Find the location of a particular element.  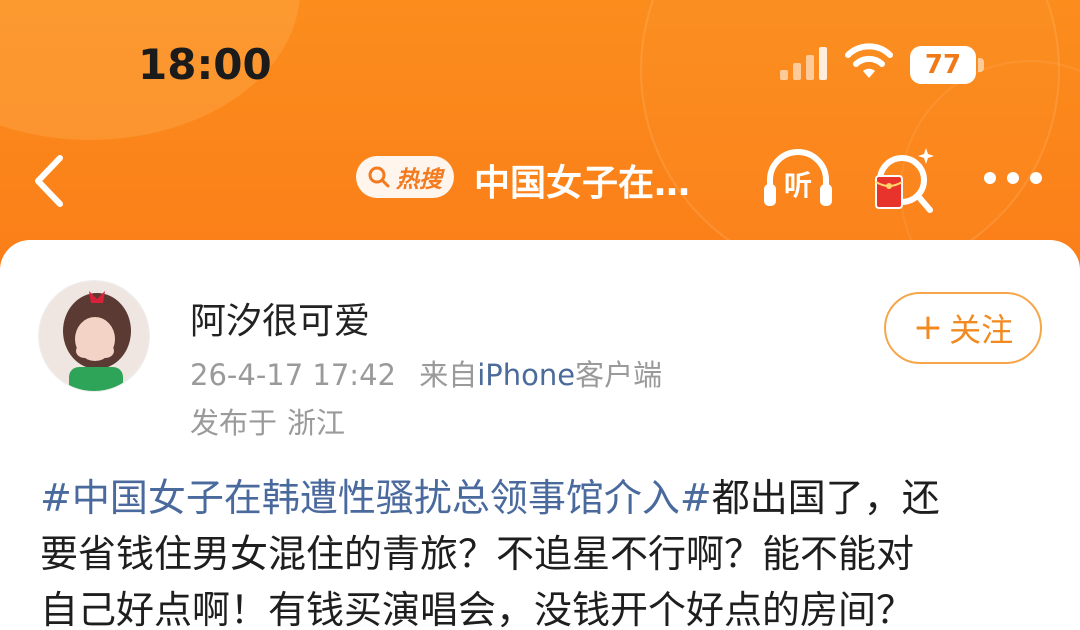

hot-search-pill: 热搜 is located at coordinates (405, 177).